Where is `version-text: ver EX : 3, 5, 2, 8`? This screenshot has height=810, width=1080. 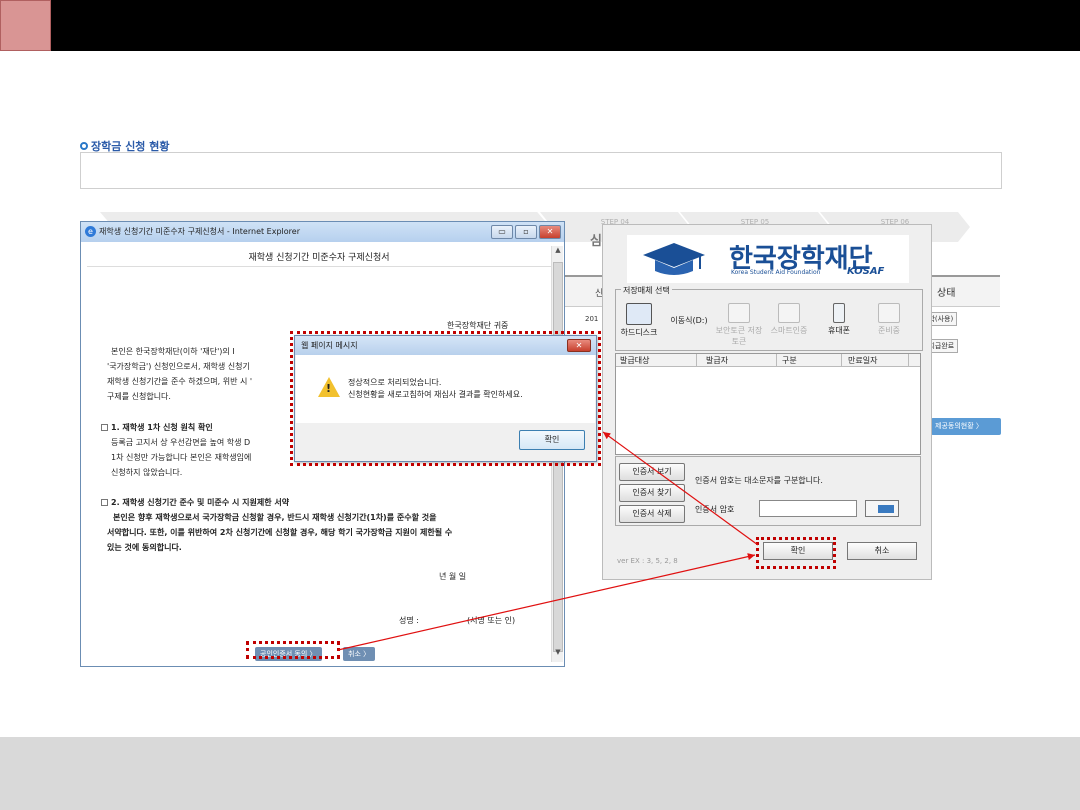
version-text: ver EX : 3, 5, 2, 8 is located at coordinates (647, 561).